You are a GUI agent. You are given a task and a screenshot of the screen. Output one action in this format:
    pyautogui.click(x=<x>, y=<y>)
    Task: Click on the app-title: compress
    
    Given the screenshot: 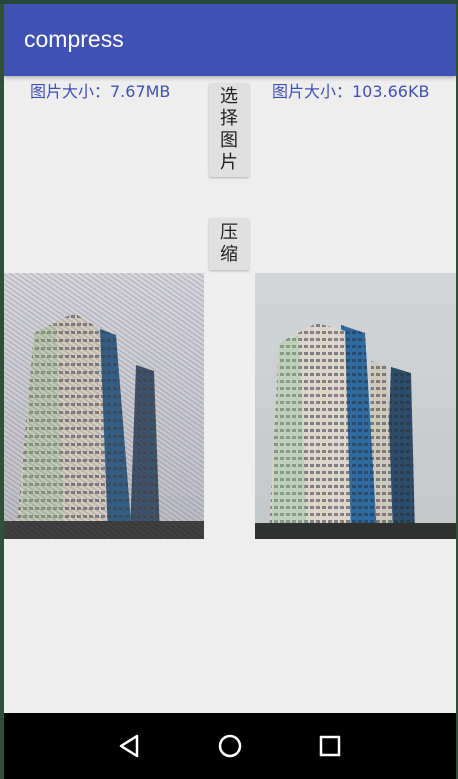 What is the action you would take?
    pyautogui.click(x=74, y=39)
    